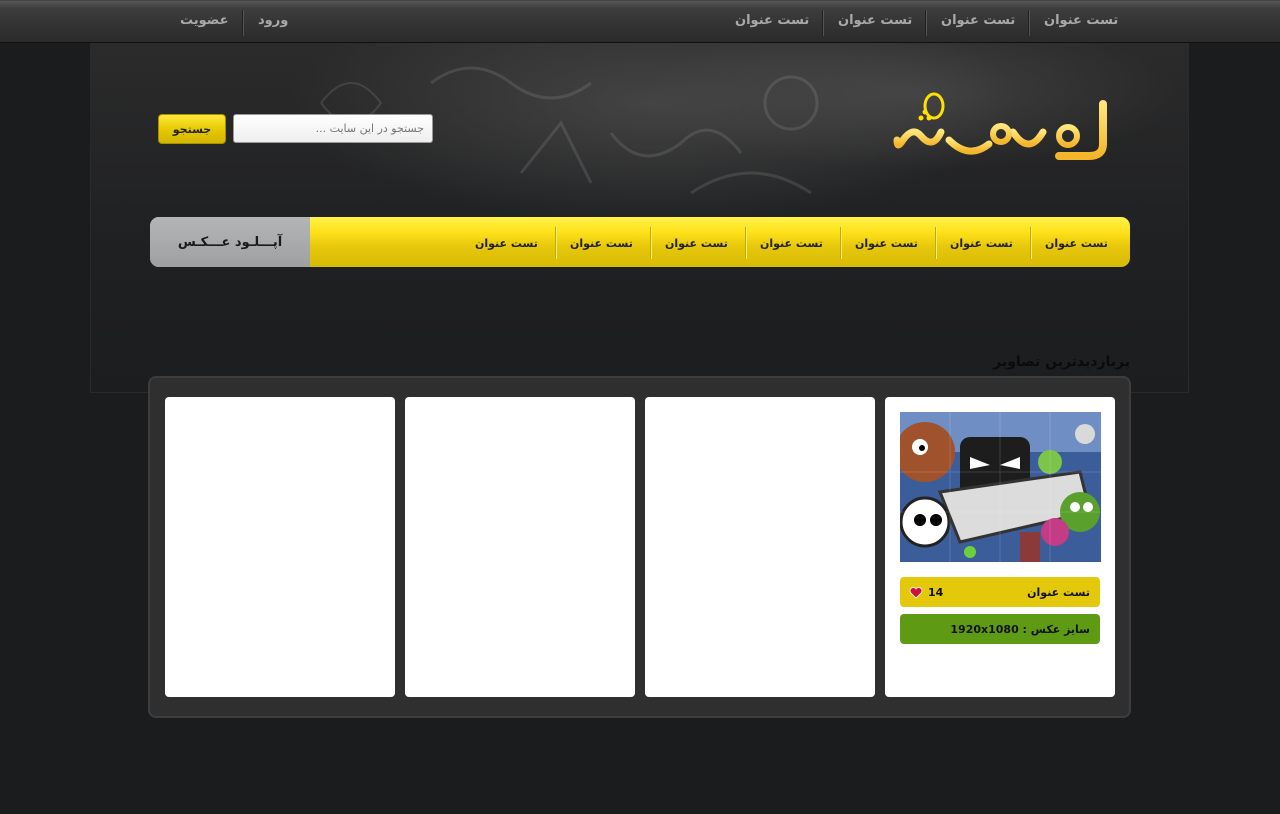 The image size is (1280, 814). Describe the element at coordinates (601, 242) in the screenshot. I see `mainnav-item-6: تست عنوان` at that location.